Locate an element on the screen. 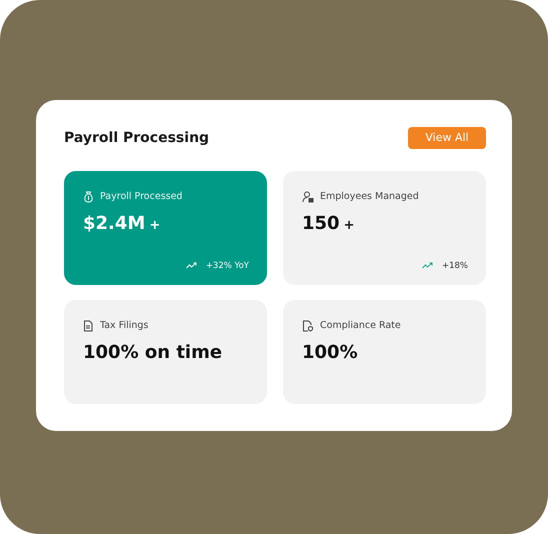 This screenshot has width=548, height=534. card-title: Payroll Processing is located at coordinates (137, 138).